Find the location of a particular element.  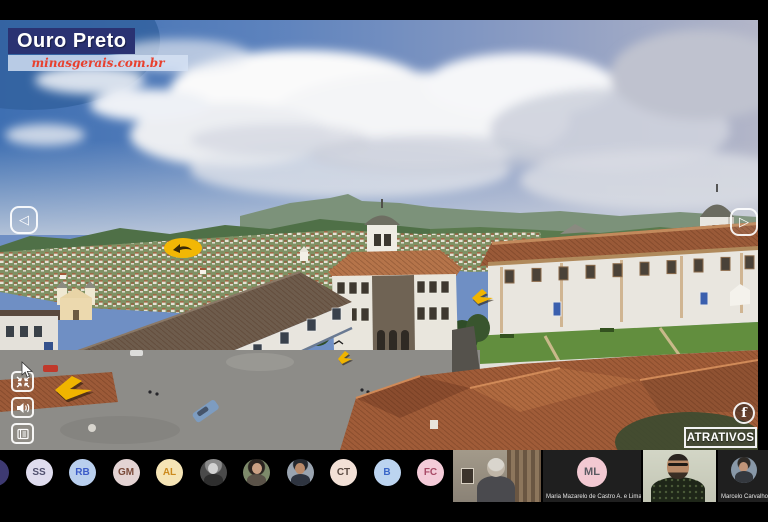

atrativos-button: ATRATIVOS is located at coordinates (720, 437).